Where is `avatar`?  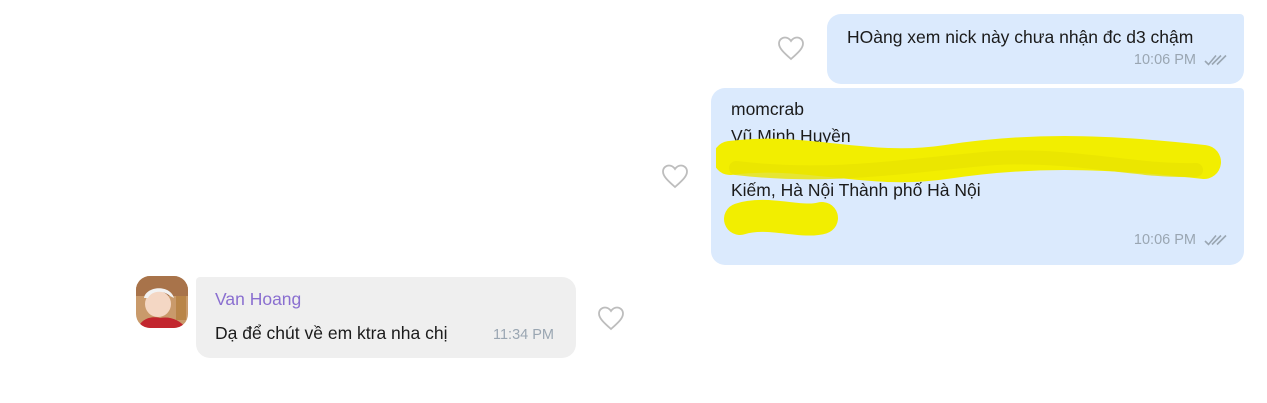 avatar is located at coordinates (162, 302).